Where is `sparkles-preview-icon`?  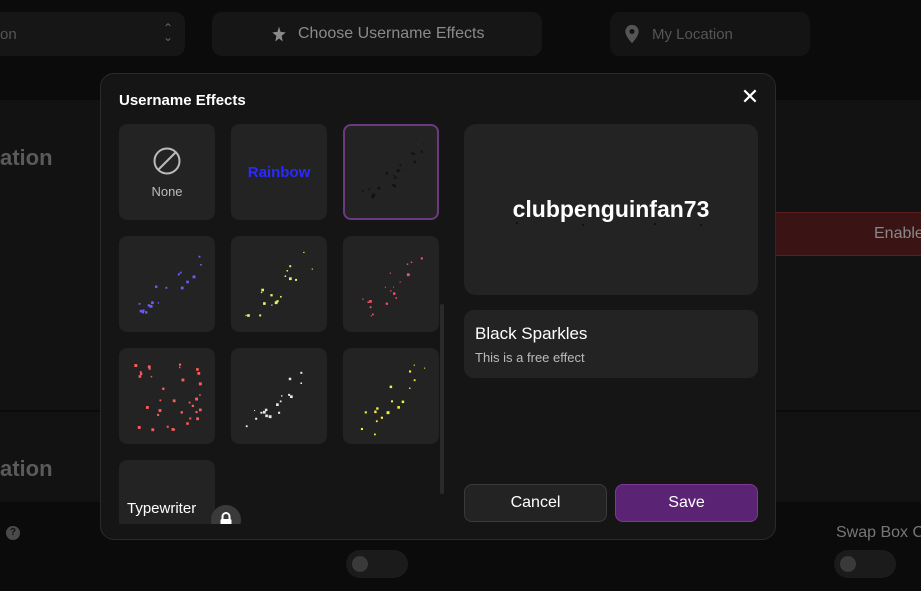 sparkles-preview-icon is located at coordinates (168, 397).